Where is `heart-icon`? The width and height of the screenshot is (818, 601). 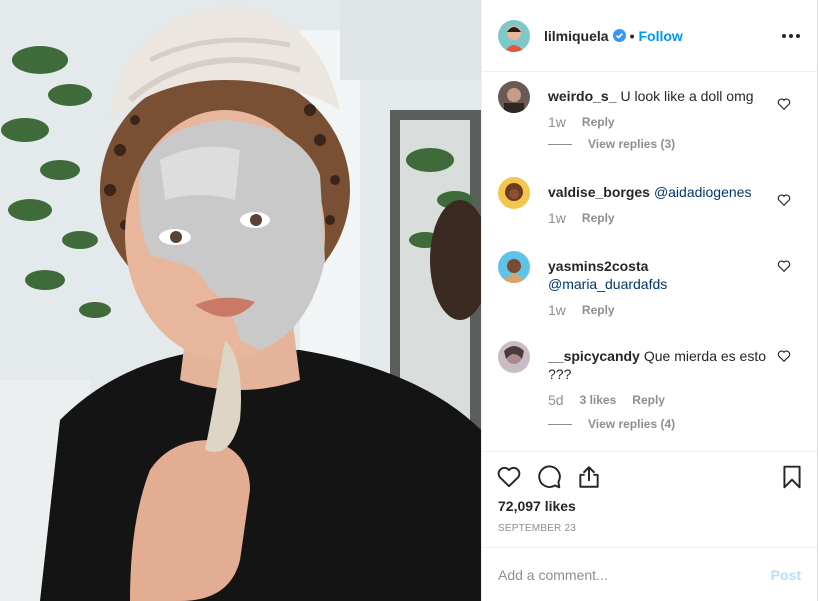
heart-icon is located at coordinates (509, 477).